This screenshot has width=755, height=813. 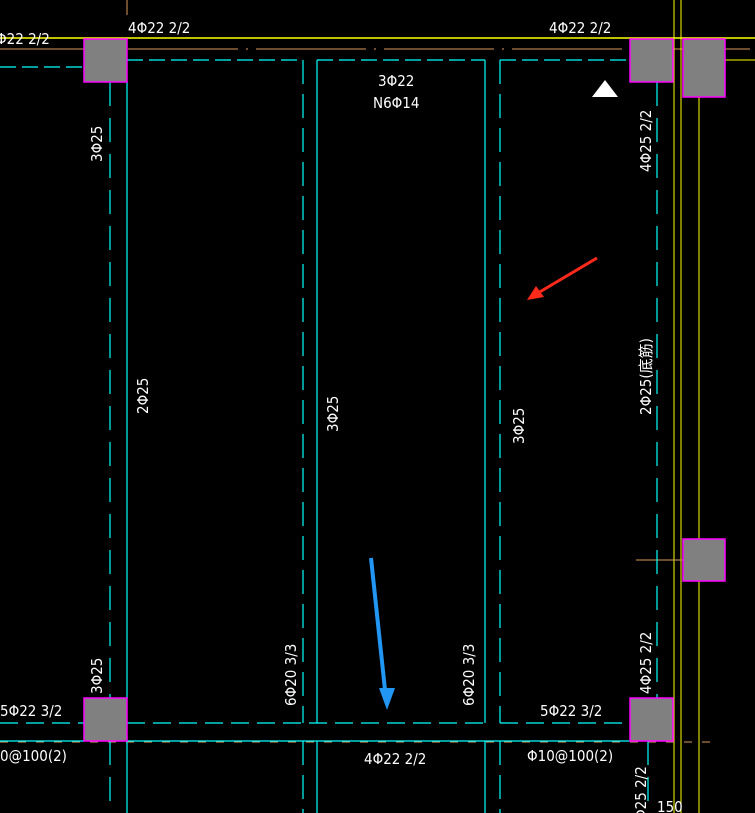 I want to click on label: 150, so click(x=670, y=805).